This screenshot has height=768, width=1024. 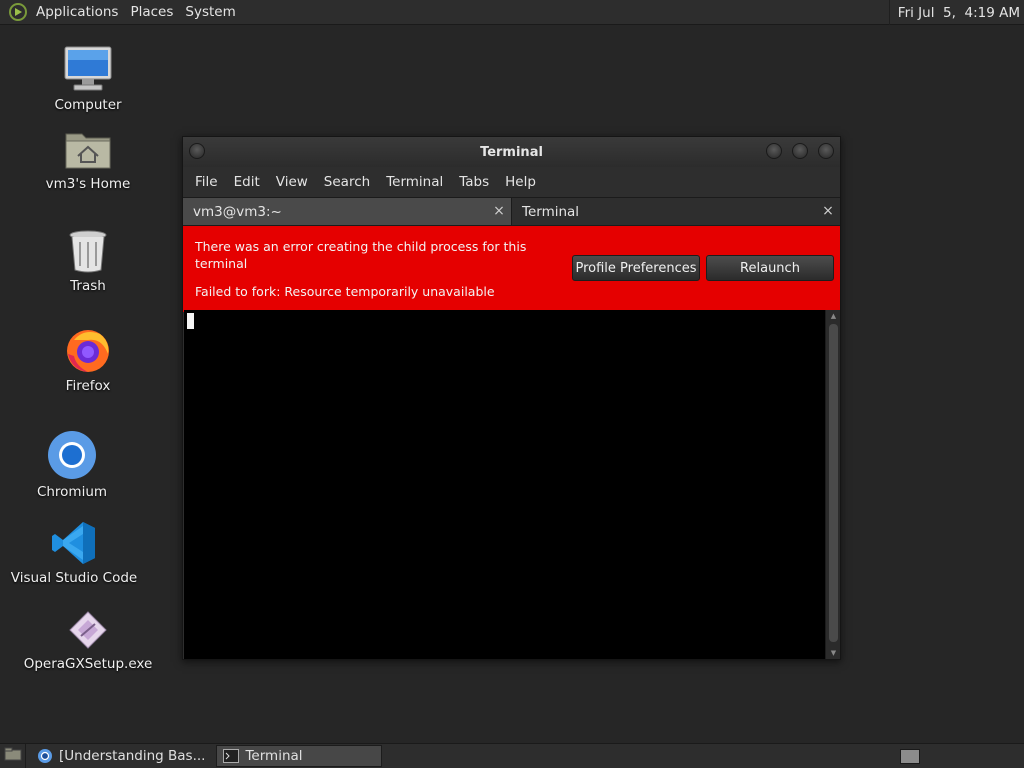 I want to click on relaunch-button: Relaunch, so click(x=770, y=268).